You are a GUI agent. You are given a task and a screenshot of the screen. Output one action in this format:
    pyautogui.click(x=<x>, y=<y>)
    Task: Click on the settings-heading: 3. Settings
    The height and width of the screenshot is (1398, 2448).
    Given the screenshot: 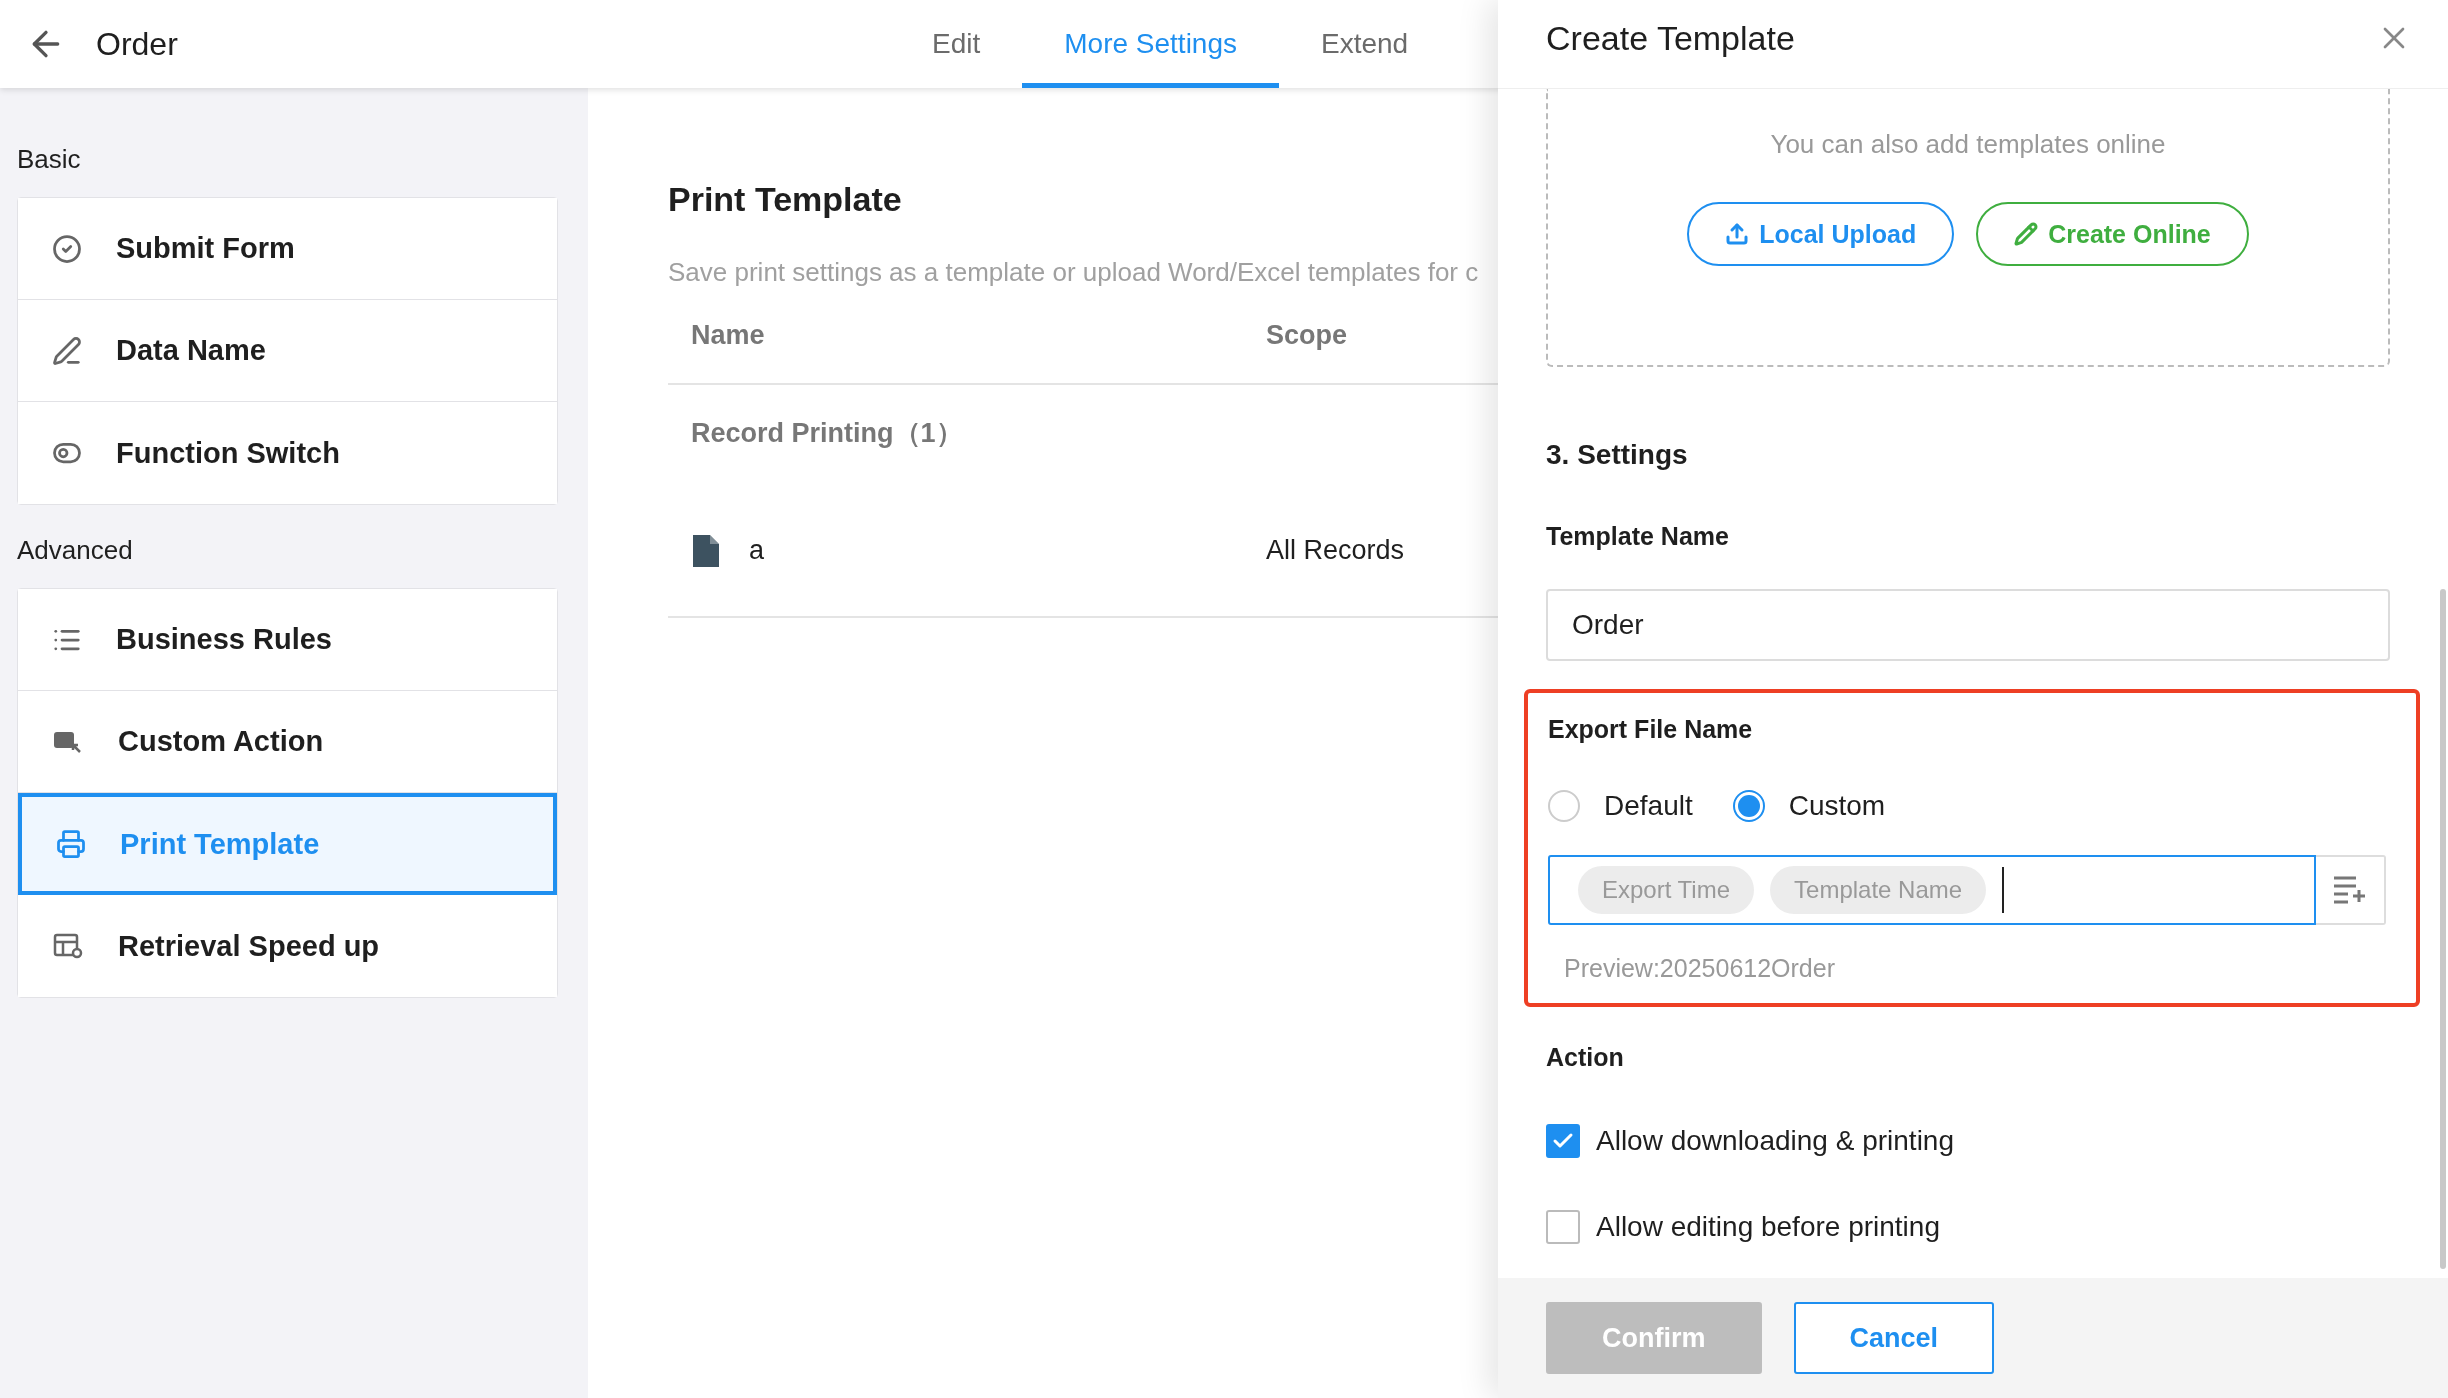 What is the action you would take?
    pyautogui.click(x=1617, y=455)
    